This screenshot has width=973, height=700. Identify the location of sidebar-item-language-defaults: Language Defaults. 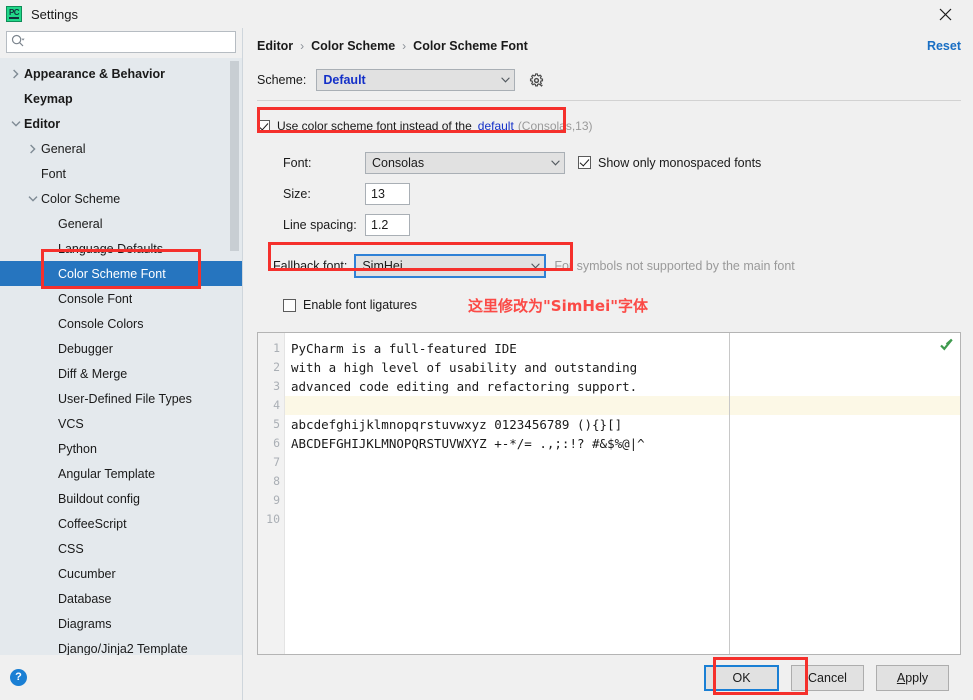
(121, 248).